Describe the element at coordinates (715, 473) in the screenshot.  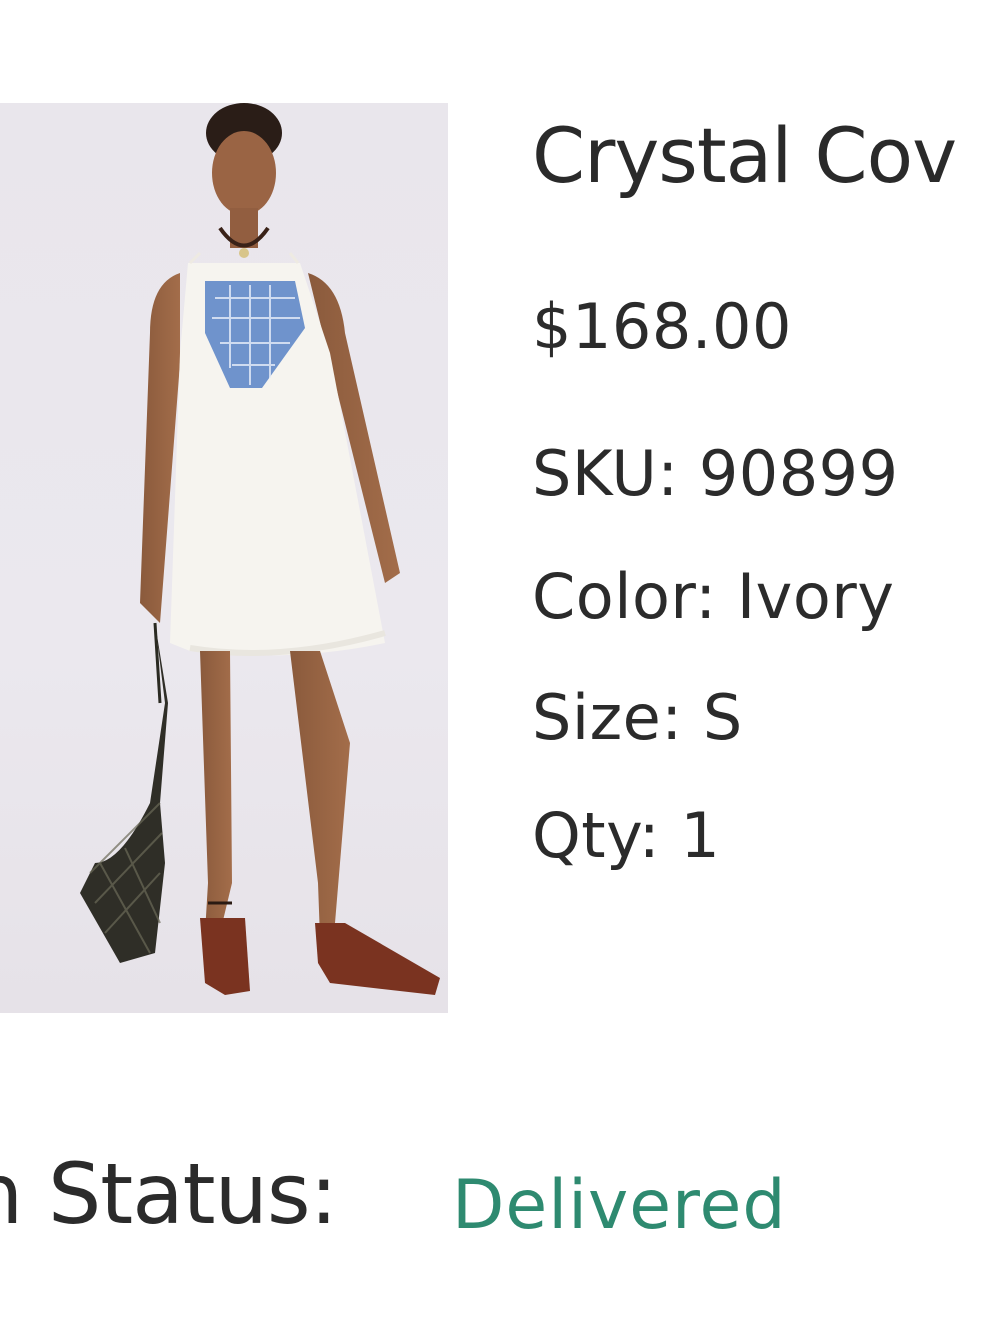
I see `product-sku: SKU: 90899` at that location.